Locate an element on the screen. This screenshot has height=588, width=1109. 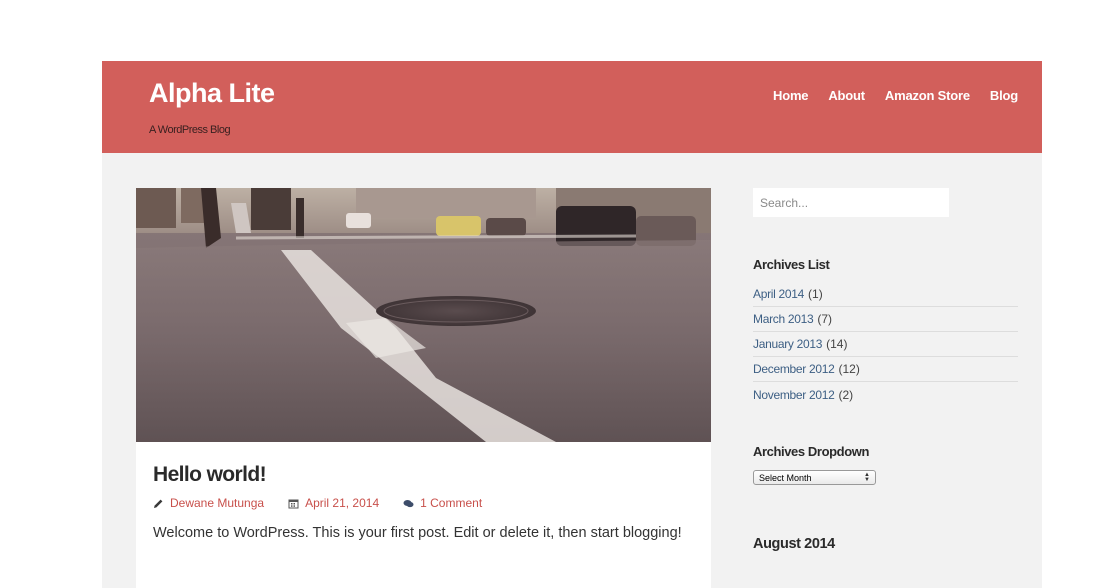
archive-count: (12) is located at coordinates (849, 369).